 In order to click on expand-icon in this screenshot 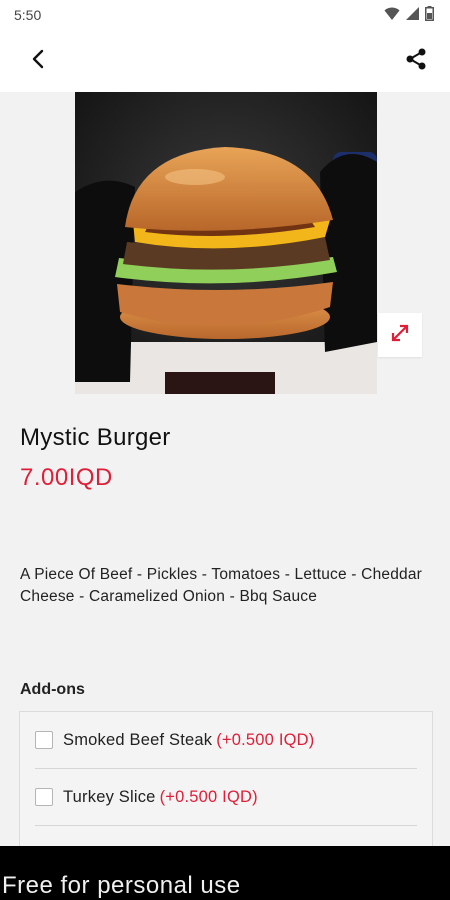, I will do `click(400, 335)`.